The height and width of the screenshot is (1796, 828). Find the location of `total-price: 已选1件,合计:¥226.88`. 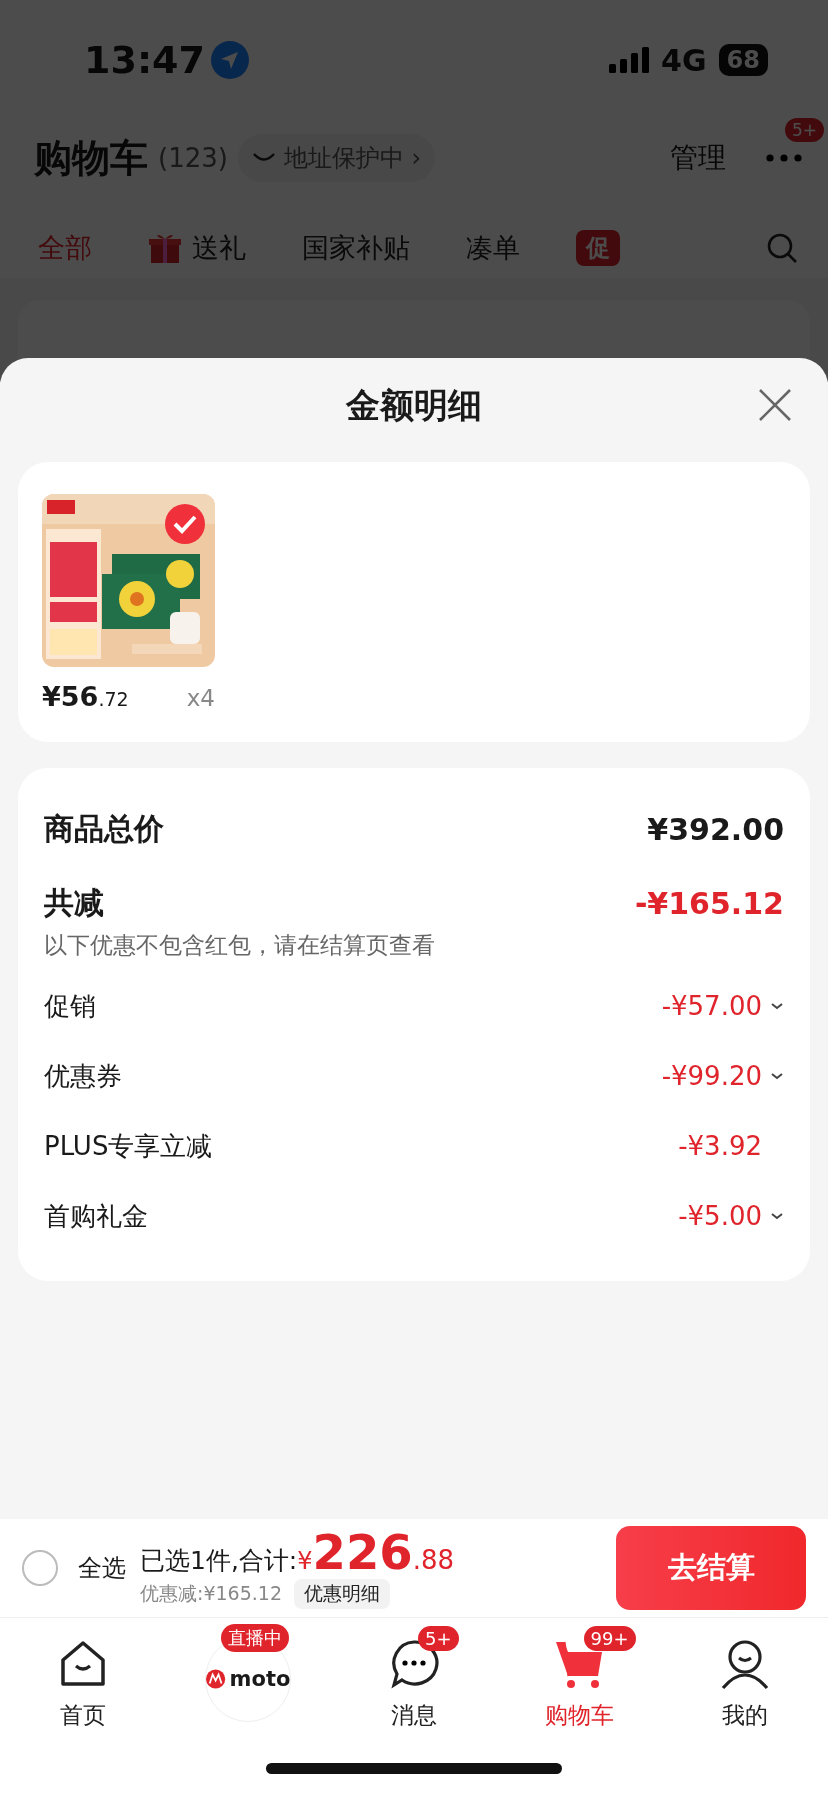

total-price: 已选1件,合计:¥226.88 is located at coordinates (297, 1552).